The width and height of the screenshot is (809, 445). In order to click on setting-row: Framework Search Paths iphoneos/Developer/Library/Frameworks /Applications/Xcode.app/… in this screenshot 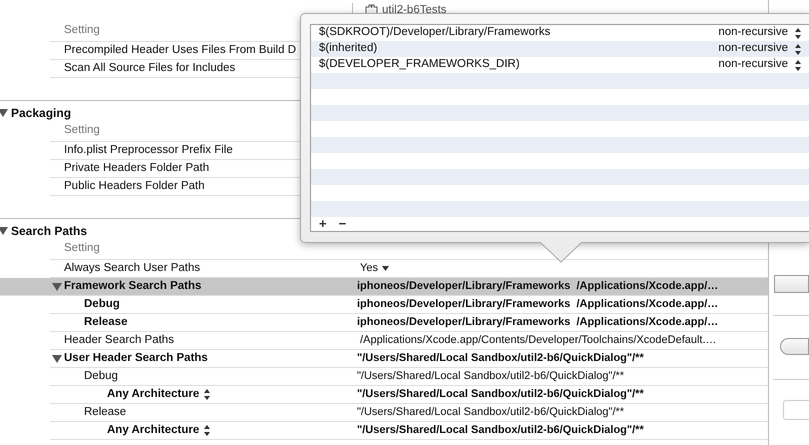, I will do `click(384, 287)`.